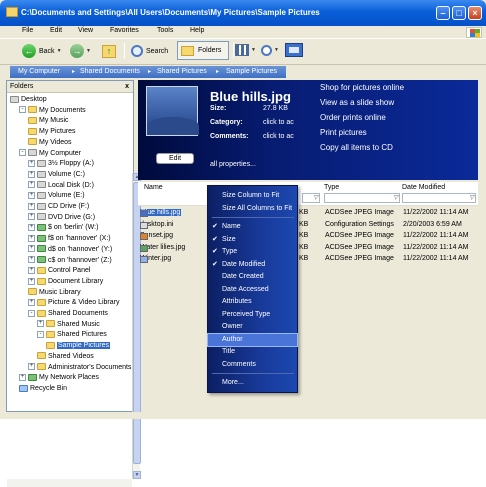 This screenshot has height=487, width=486. What do you see at coordinates (165, 30) in the screenshot?
I see `menu-tools: Tools` at bounding box center [165, 30].